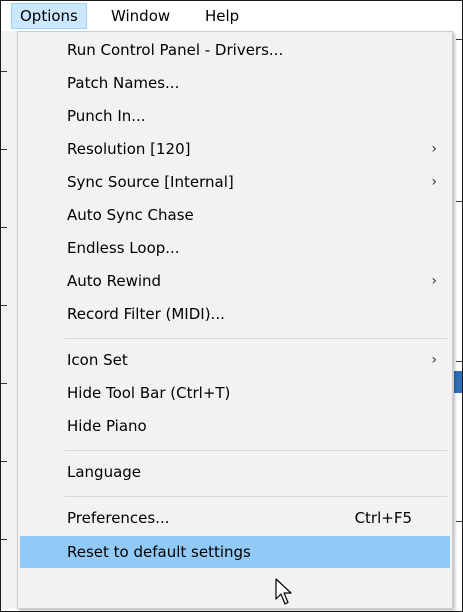  What do you see at coordinates (235, 393) in the screenshot?
I see `menu-item-hide-tool-bar: Hide Tool Bar (Ctrl+T)` at bounding box center [235, 393].